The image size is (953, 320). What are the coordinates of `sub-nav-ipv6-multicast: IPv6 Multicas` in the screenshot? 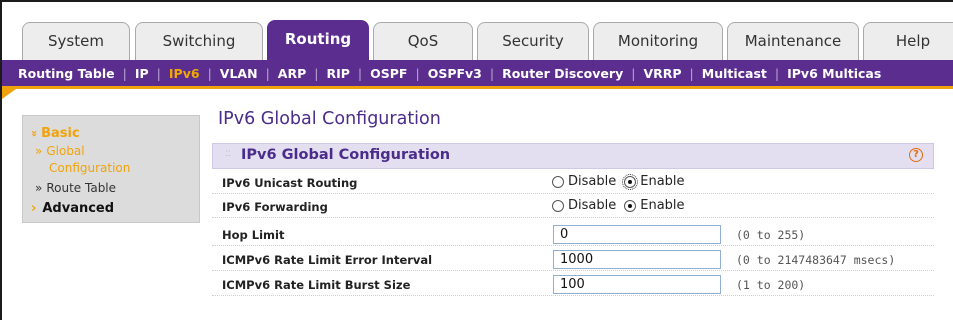 It's located at (834, 73).